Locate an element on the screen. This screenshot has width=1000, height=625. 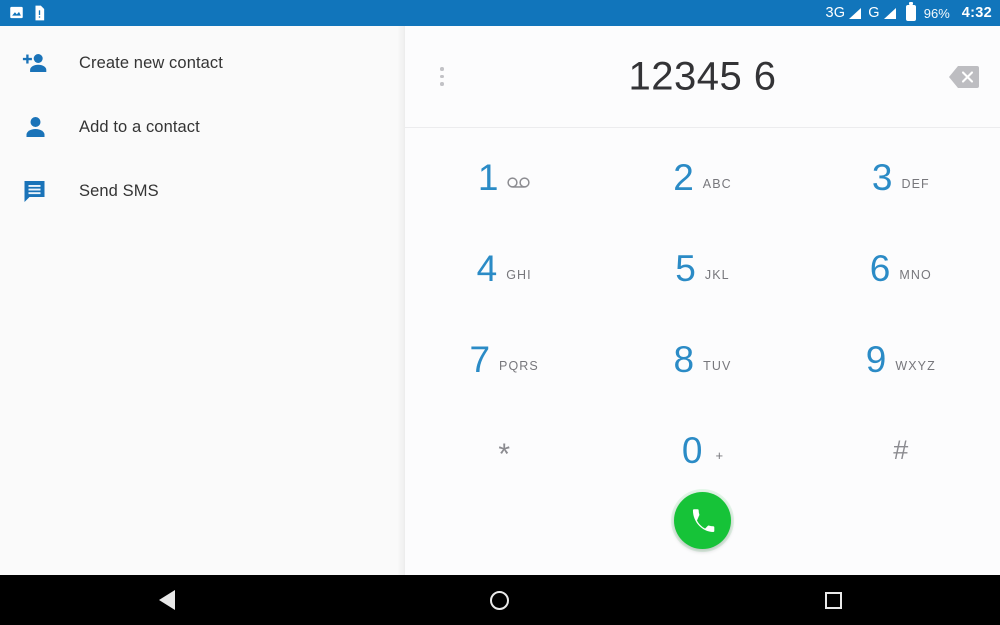
battery-icon is located at coordinates (910, 11).